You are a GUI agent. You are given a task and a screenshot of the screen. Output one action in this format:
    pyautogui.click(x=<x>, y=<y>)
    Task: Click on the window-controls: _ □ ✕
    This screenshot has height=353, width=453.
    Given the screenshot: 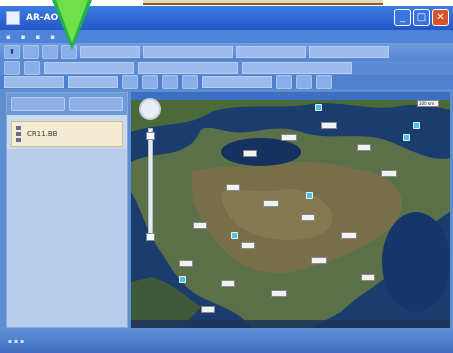 What is the action you would take?
    pyautogui.click(x=421, y=17)
    